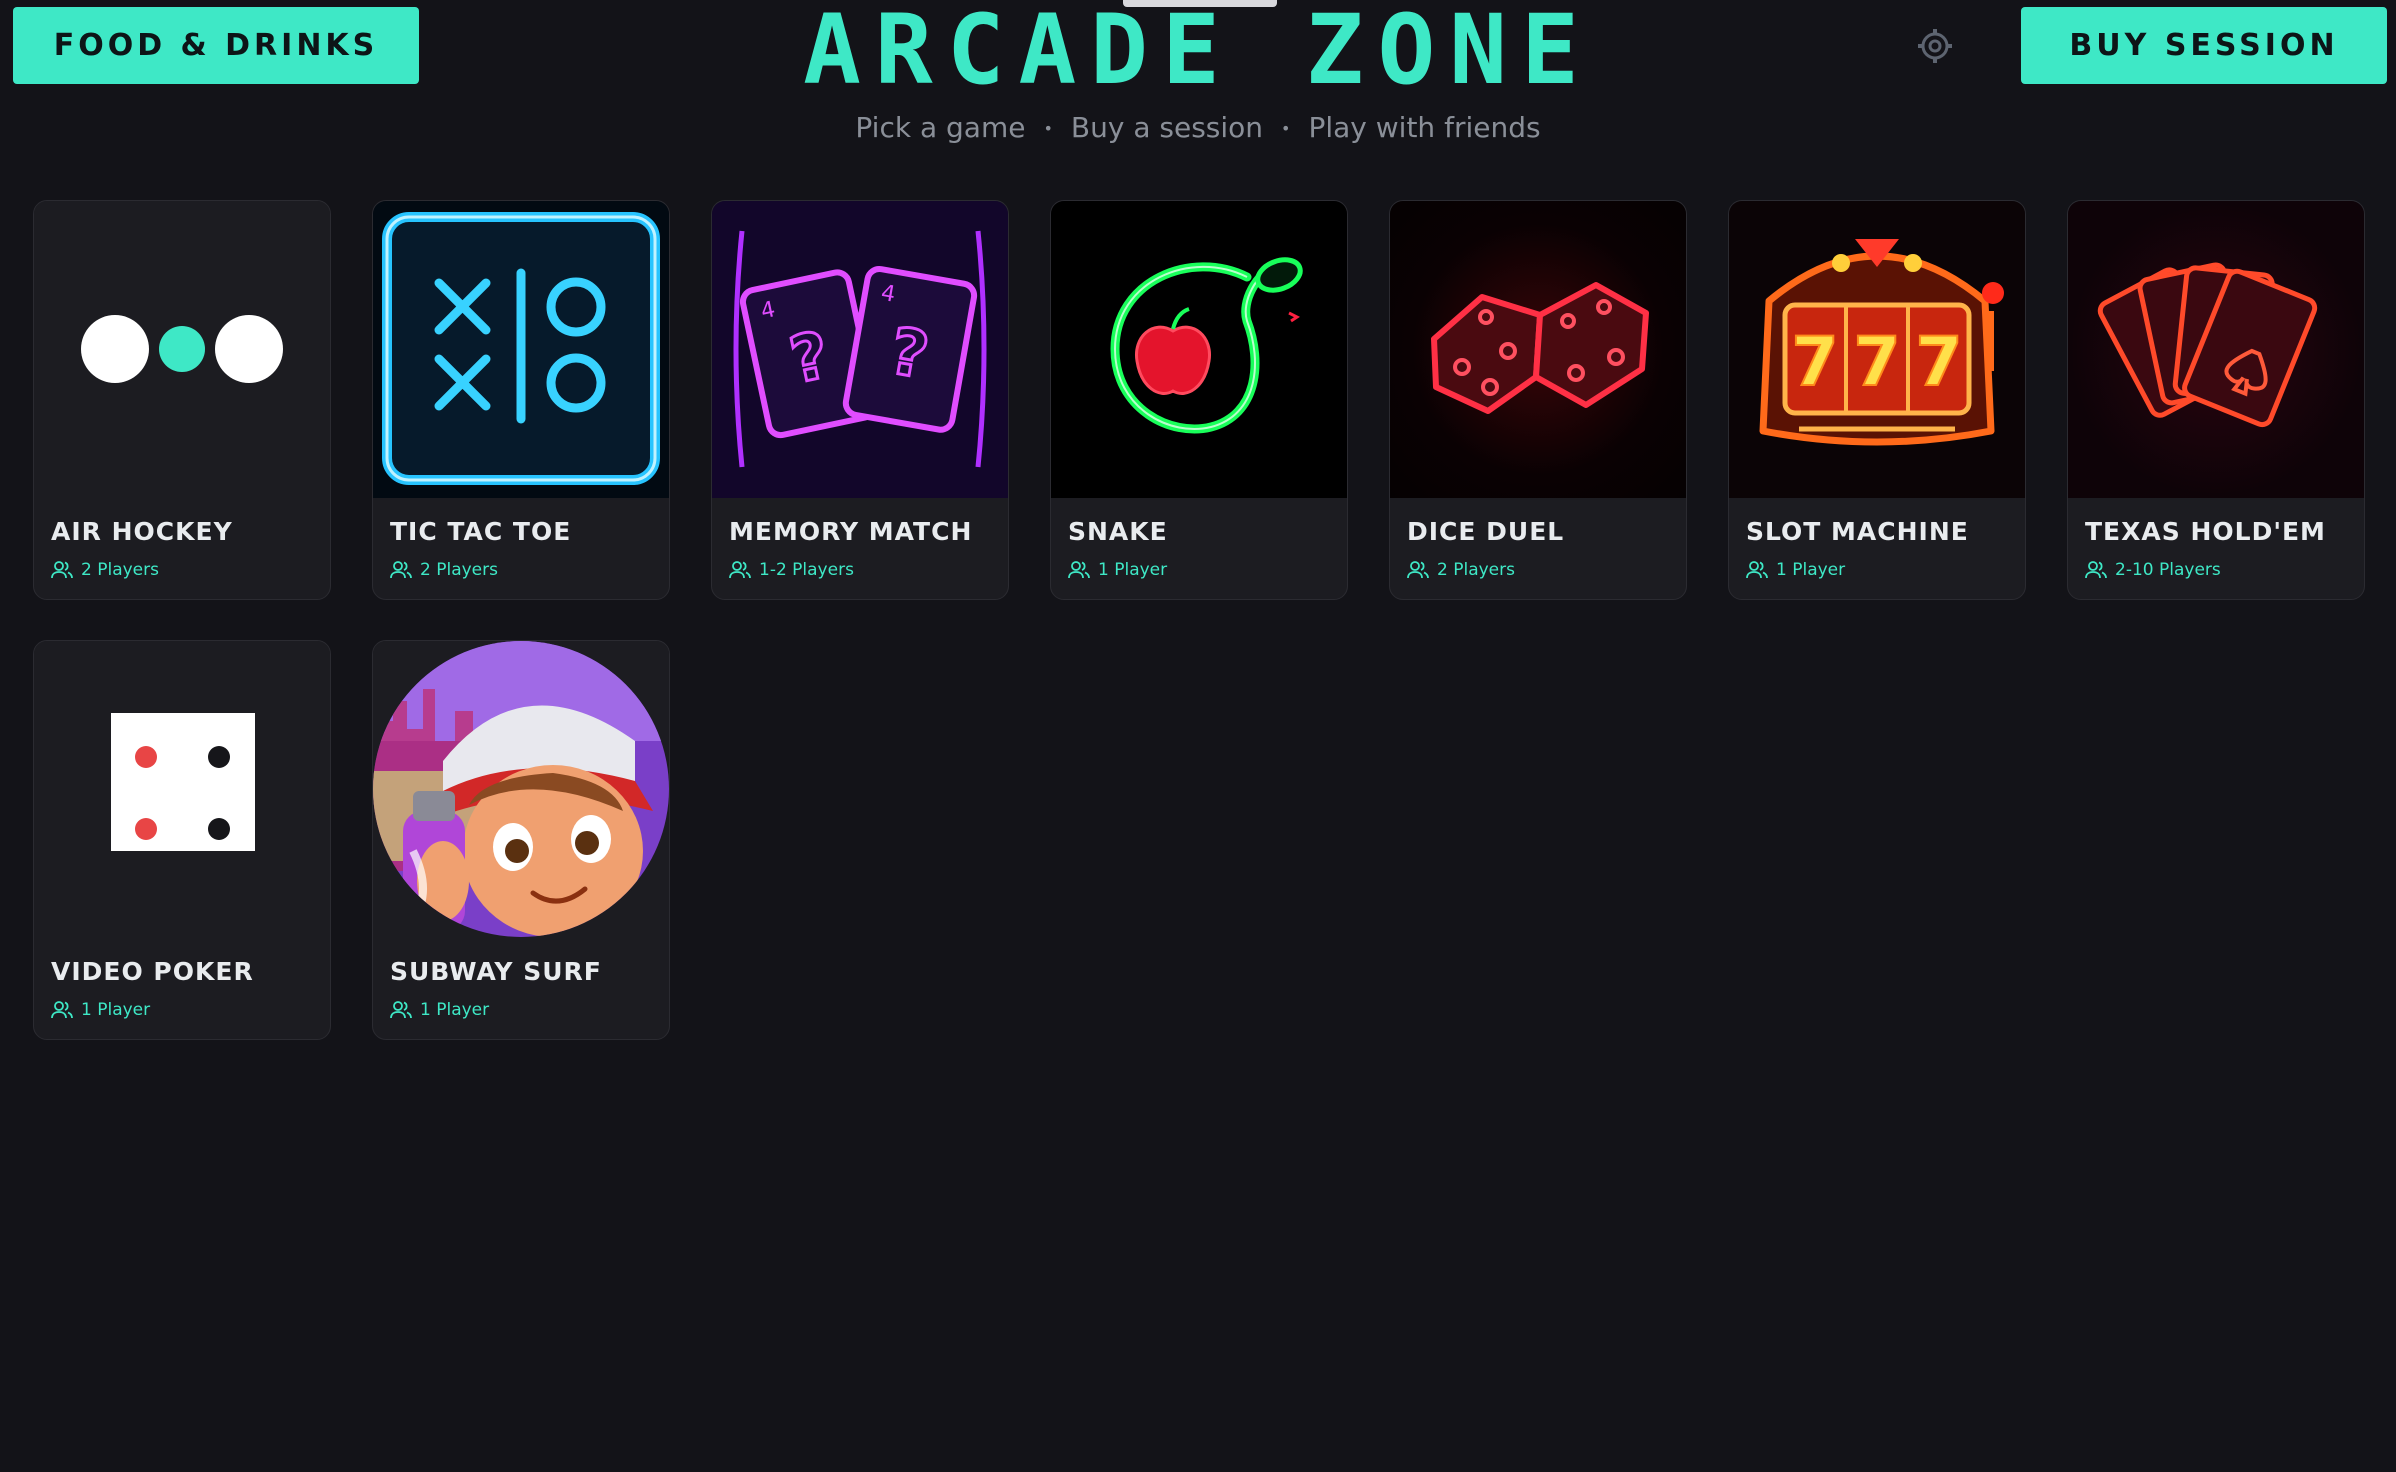 The height and width of the screenshot is (1472, 2396). I want to click on game-title: SUBWAY SURF, so click(496, 971).